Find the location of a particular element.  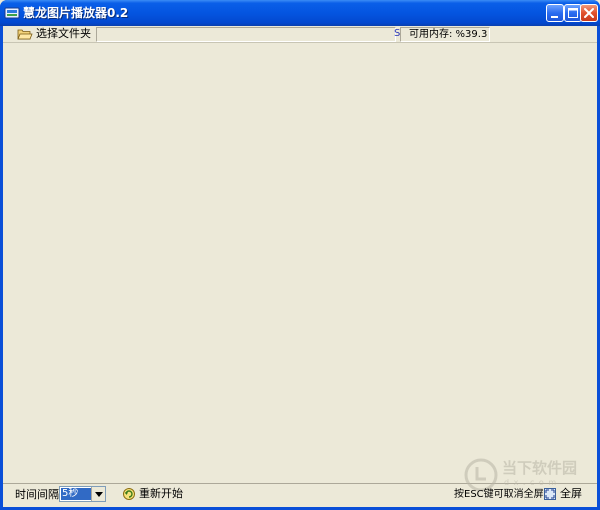

window-title: 慧龙图片播放器0.2 is located at coordinates (76, 13).